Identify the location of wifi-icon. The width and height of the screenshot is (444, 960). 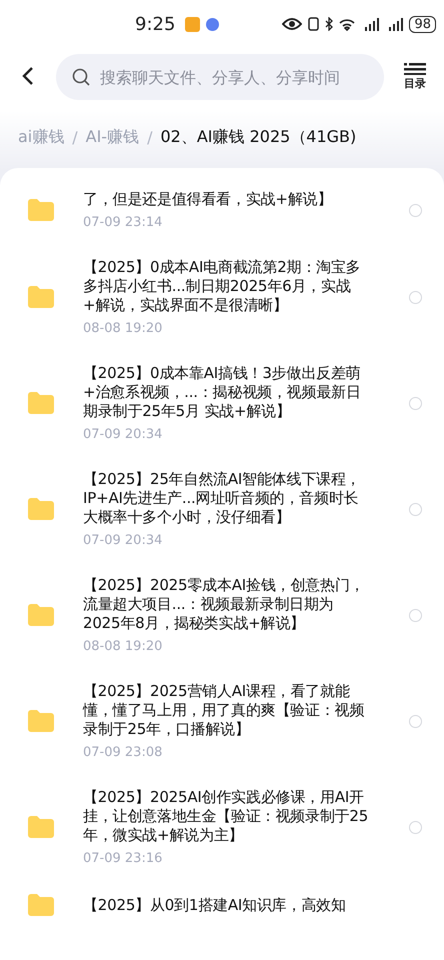
(347, 24).